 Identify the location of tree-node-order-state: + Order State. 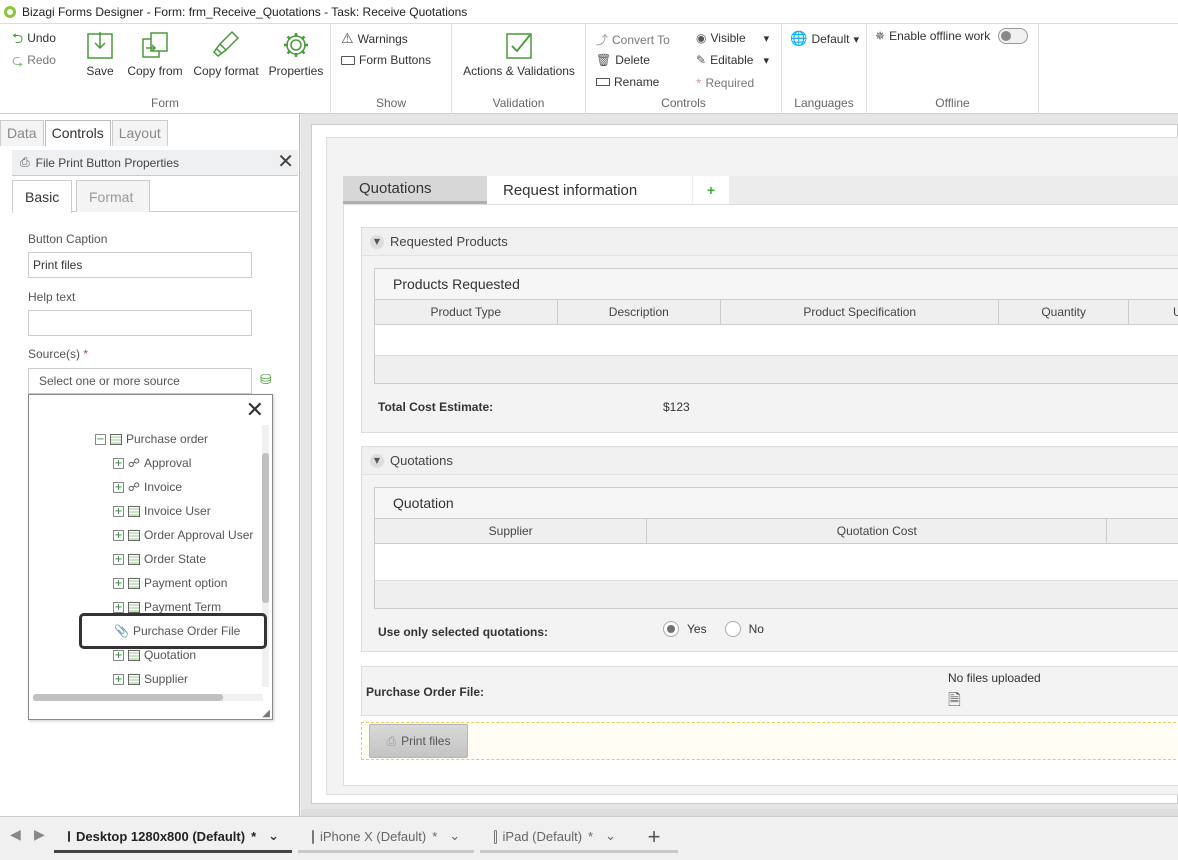
(159, 559).